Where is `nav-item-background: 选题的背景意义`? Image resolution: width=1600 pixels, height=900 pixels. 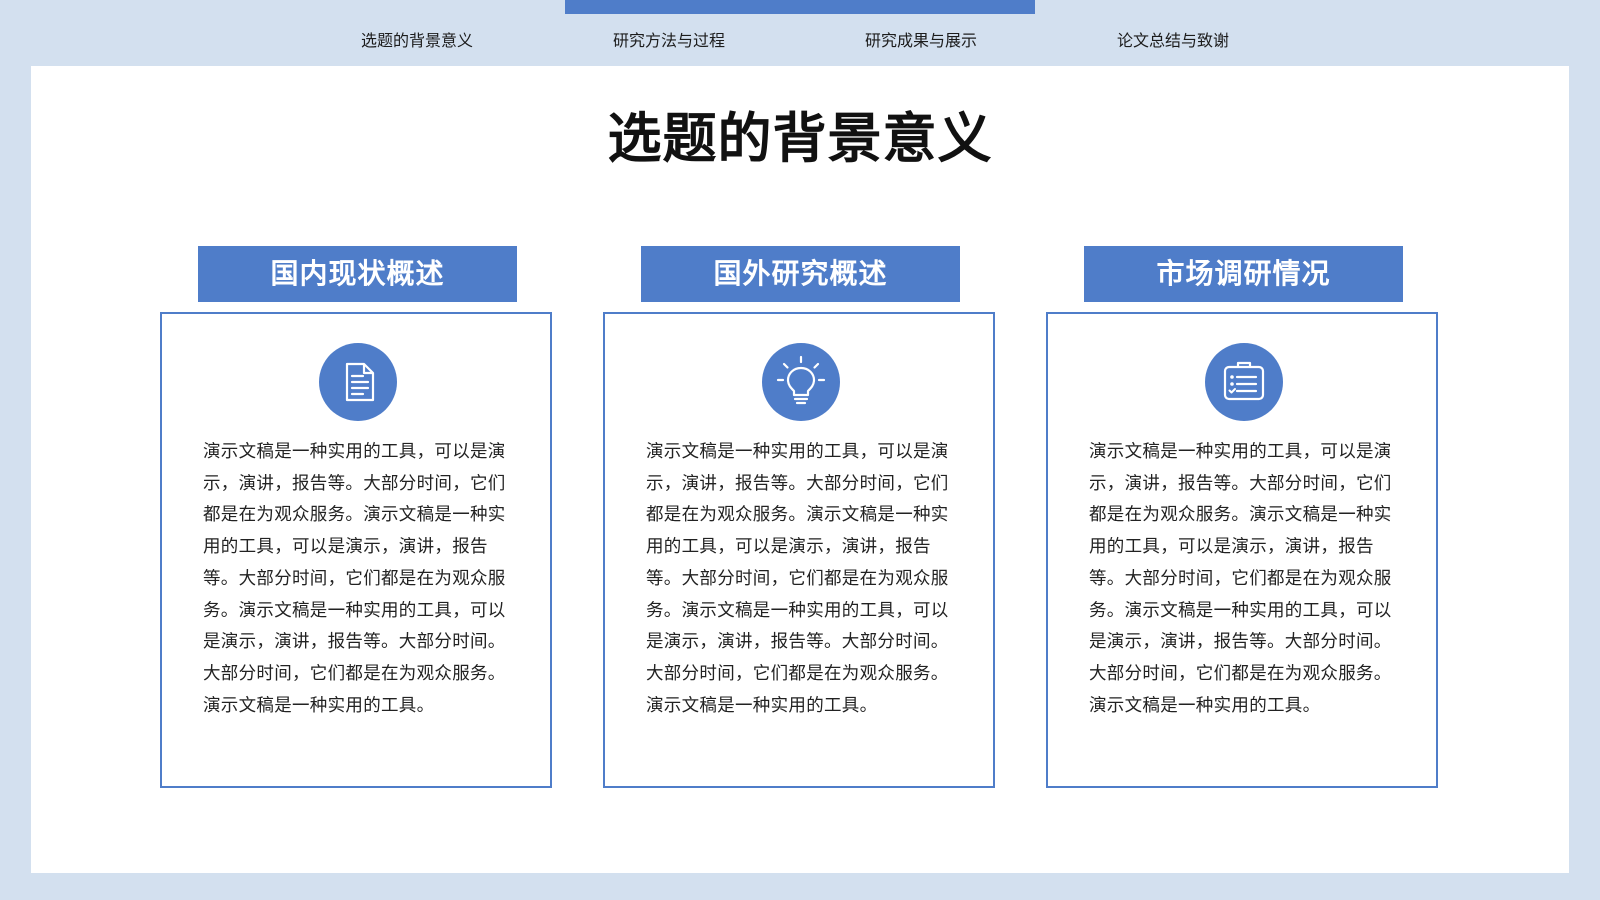 nav-item-background: 选题的背景意义 is located at coordinates (417, 41).